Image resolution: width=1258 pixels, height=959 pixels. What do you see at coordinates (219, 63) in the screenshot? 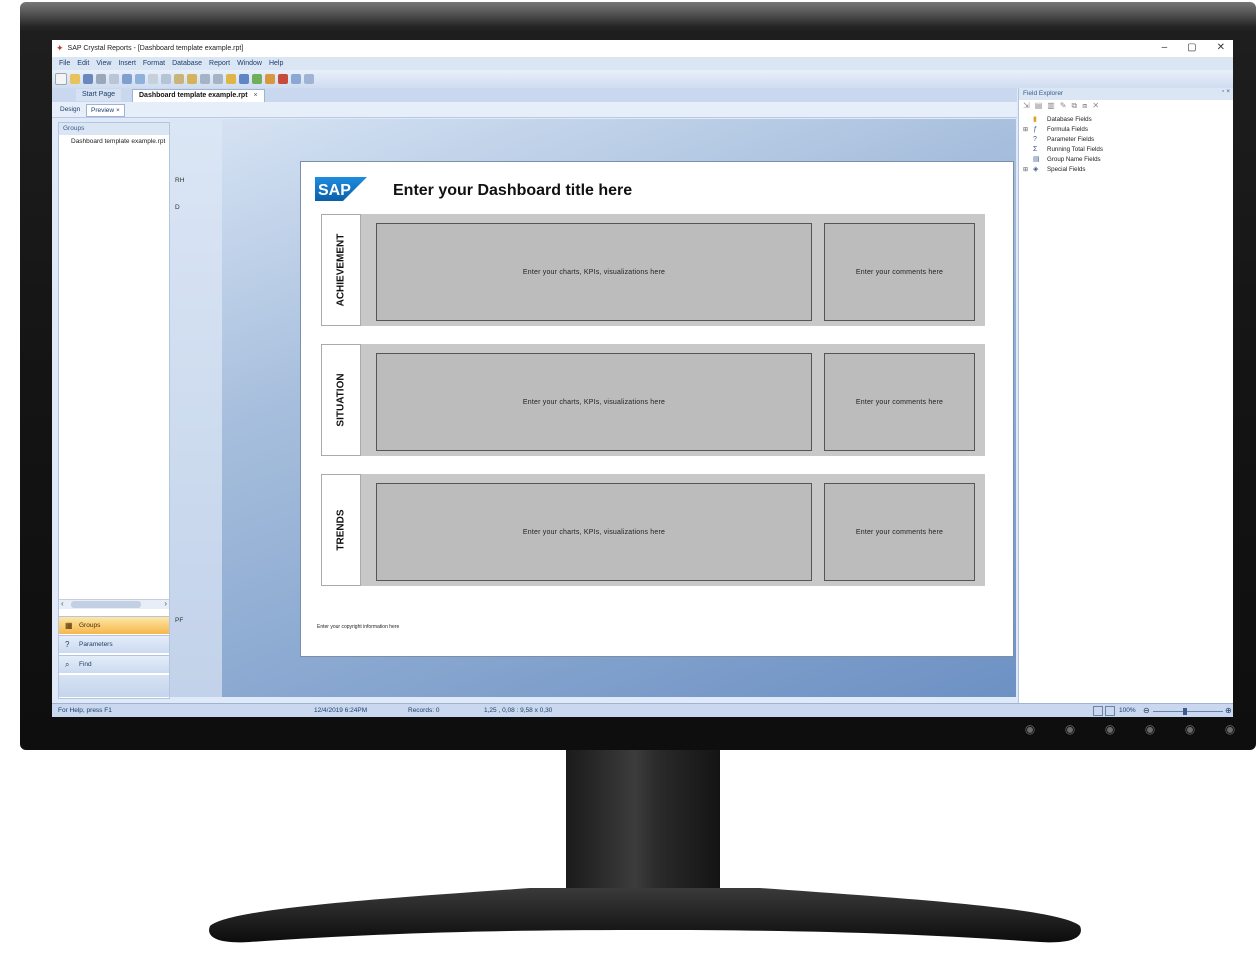
I see `menu-report: Report` at bounding box center [219, 63].